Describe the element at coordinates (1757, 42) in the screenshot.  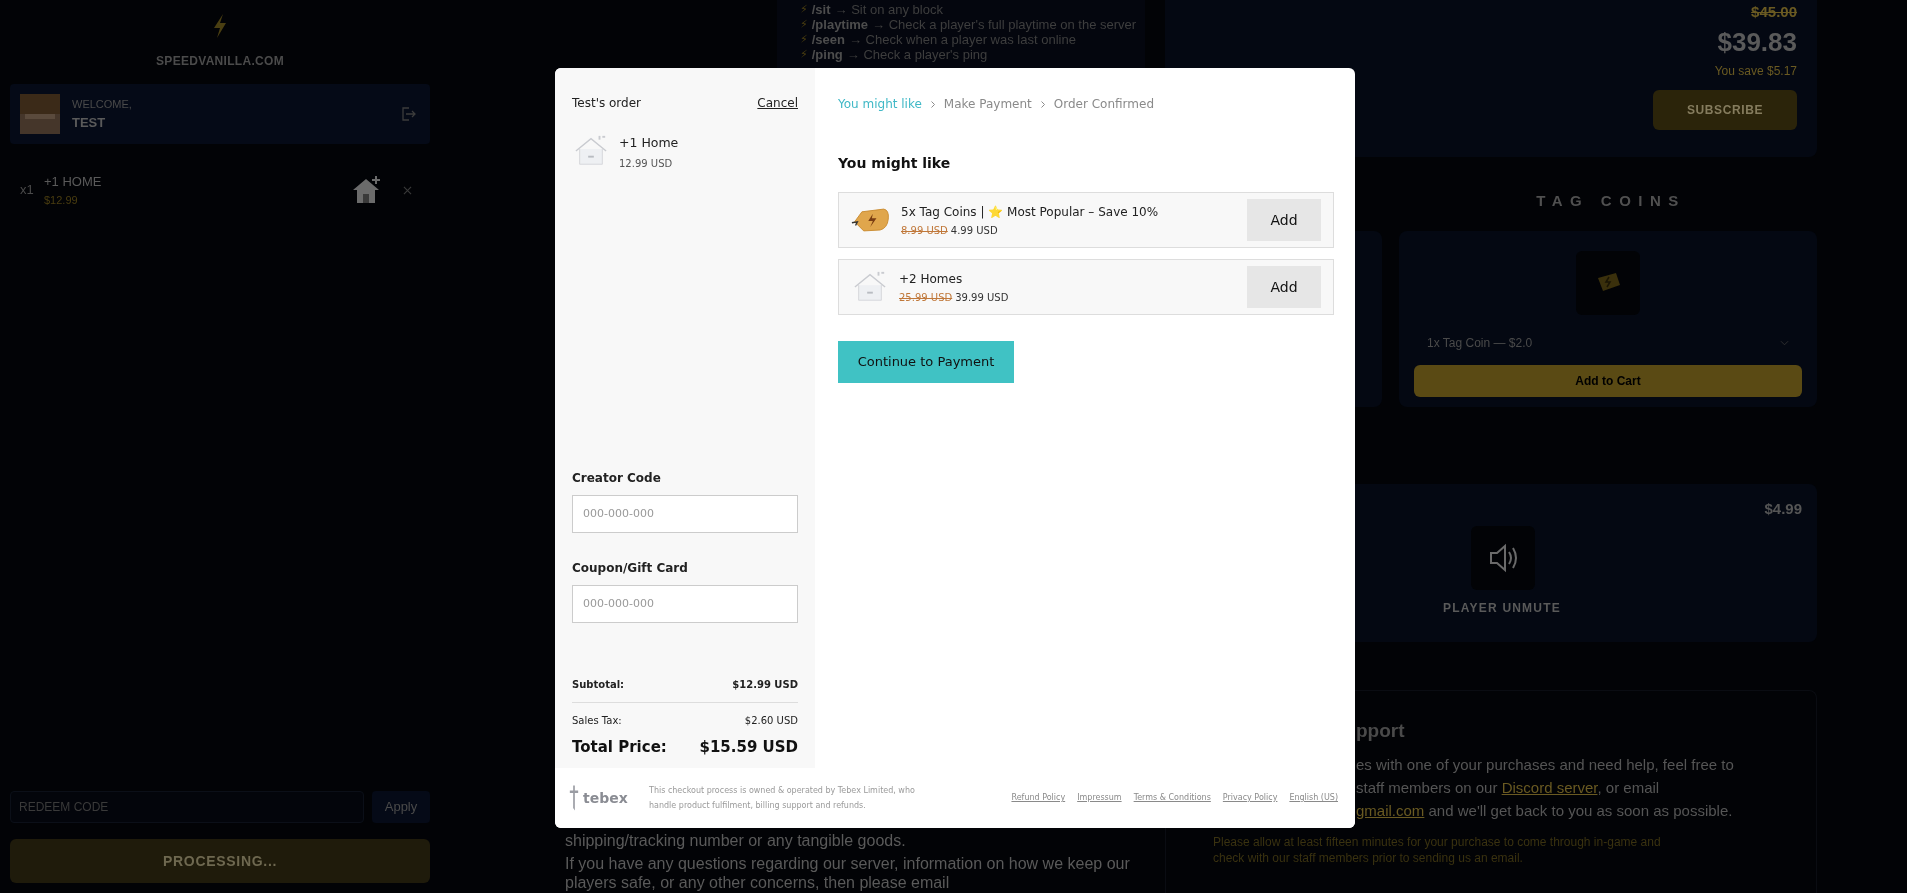
I see `price: $39.83` at that location.